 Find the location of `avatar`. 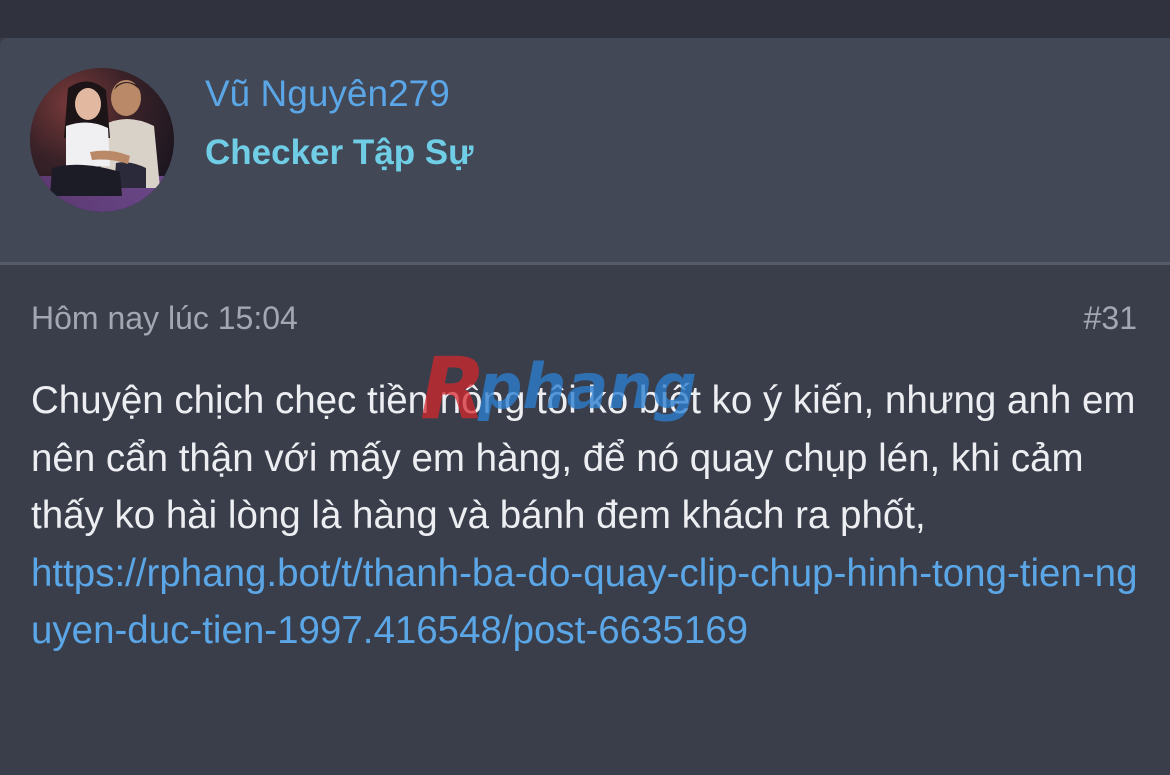

avatar is located at coordinates (102, 140).